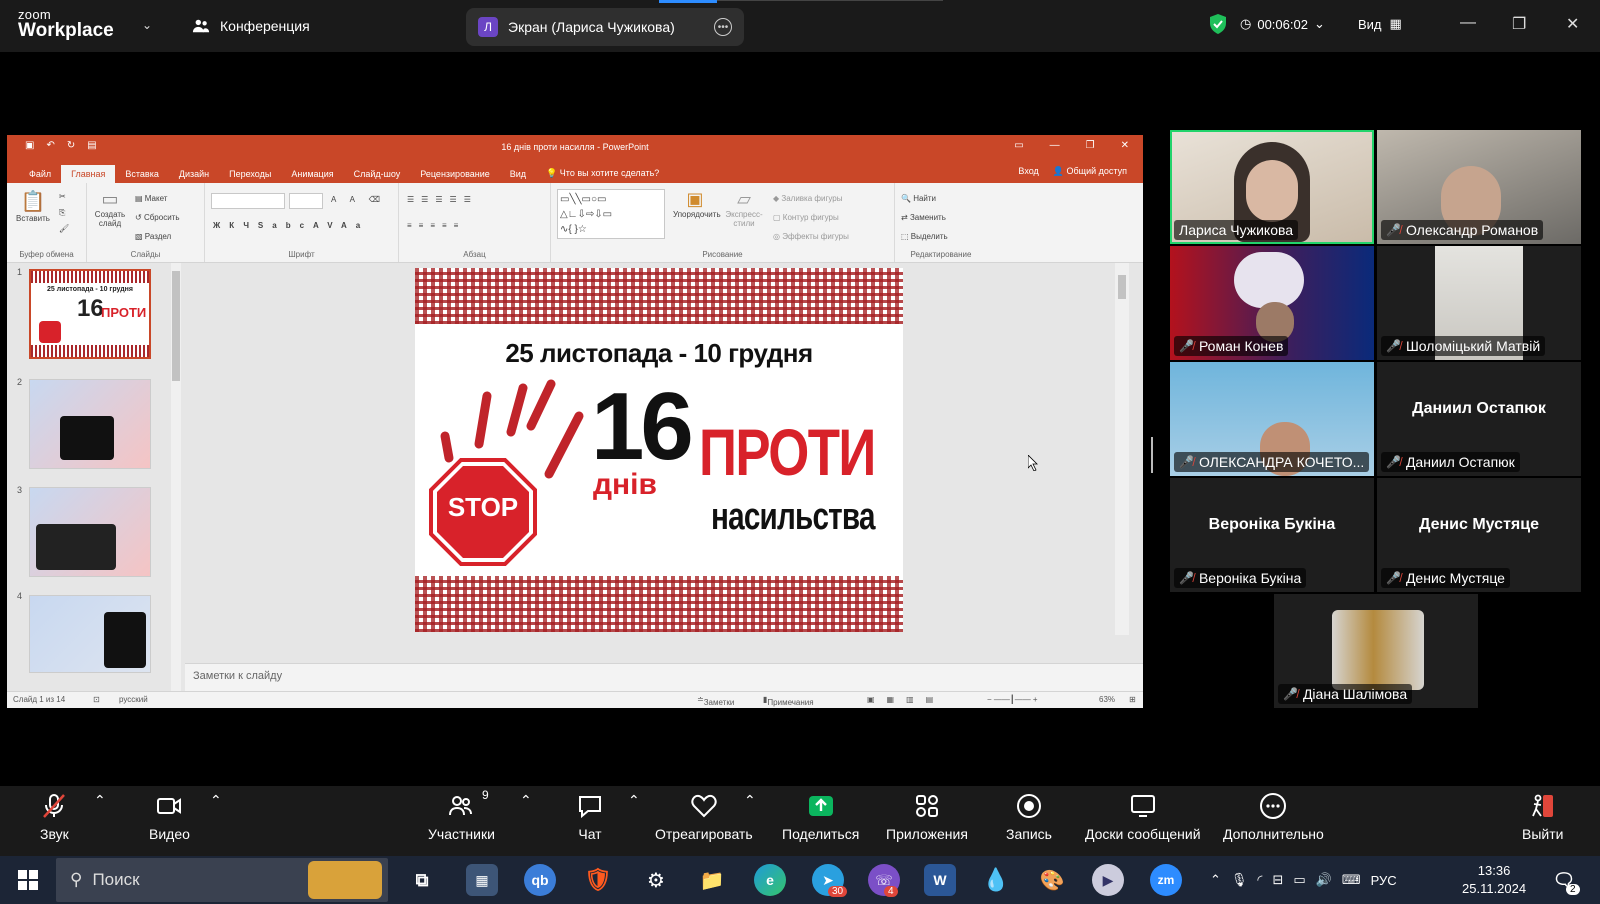 The image size is (1600, 904). What do you see at coordinates (634, 800) in the screenshot?
I see `chat-options-chevron: ⌃` at bounding box center [634, 800].